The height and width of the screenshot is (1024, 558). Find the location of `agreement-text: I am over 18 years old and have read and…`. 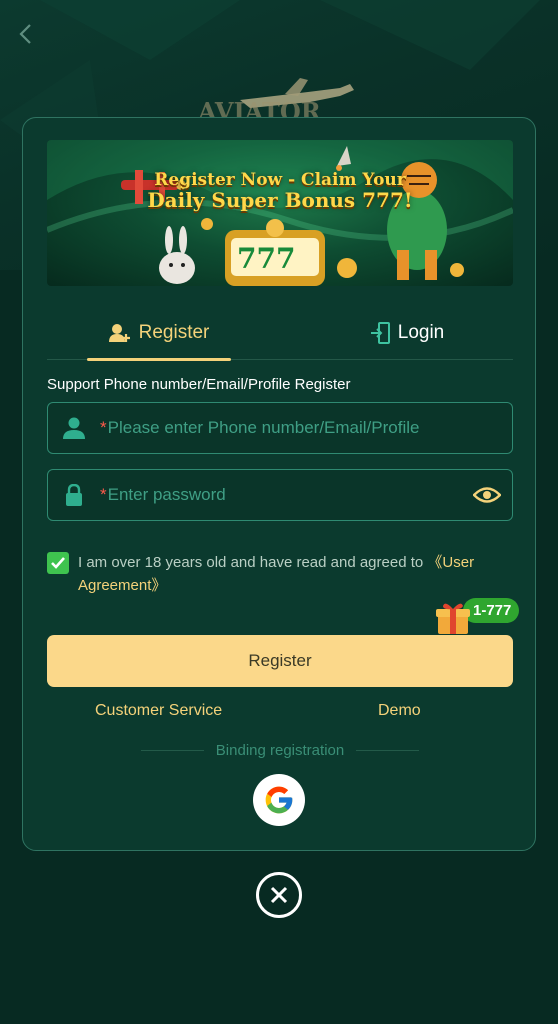

agreement-text: I am over 18 years old and have read and… is located at coordinates (297, 574).